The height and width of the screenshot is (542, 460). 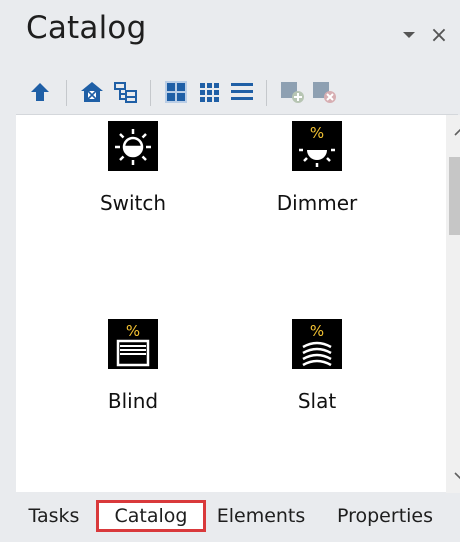 I want to click on large-icons-view-button, so click(x=176, y=92).